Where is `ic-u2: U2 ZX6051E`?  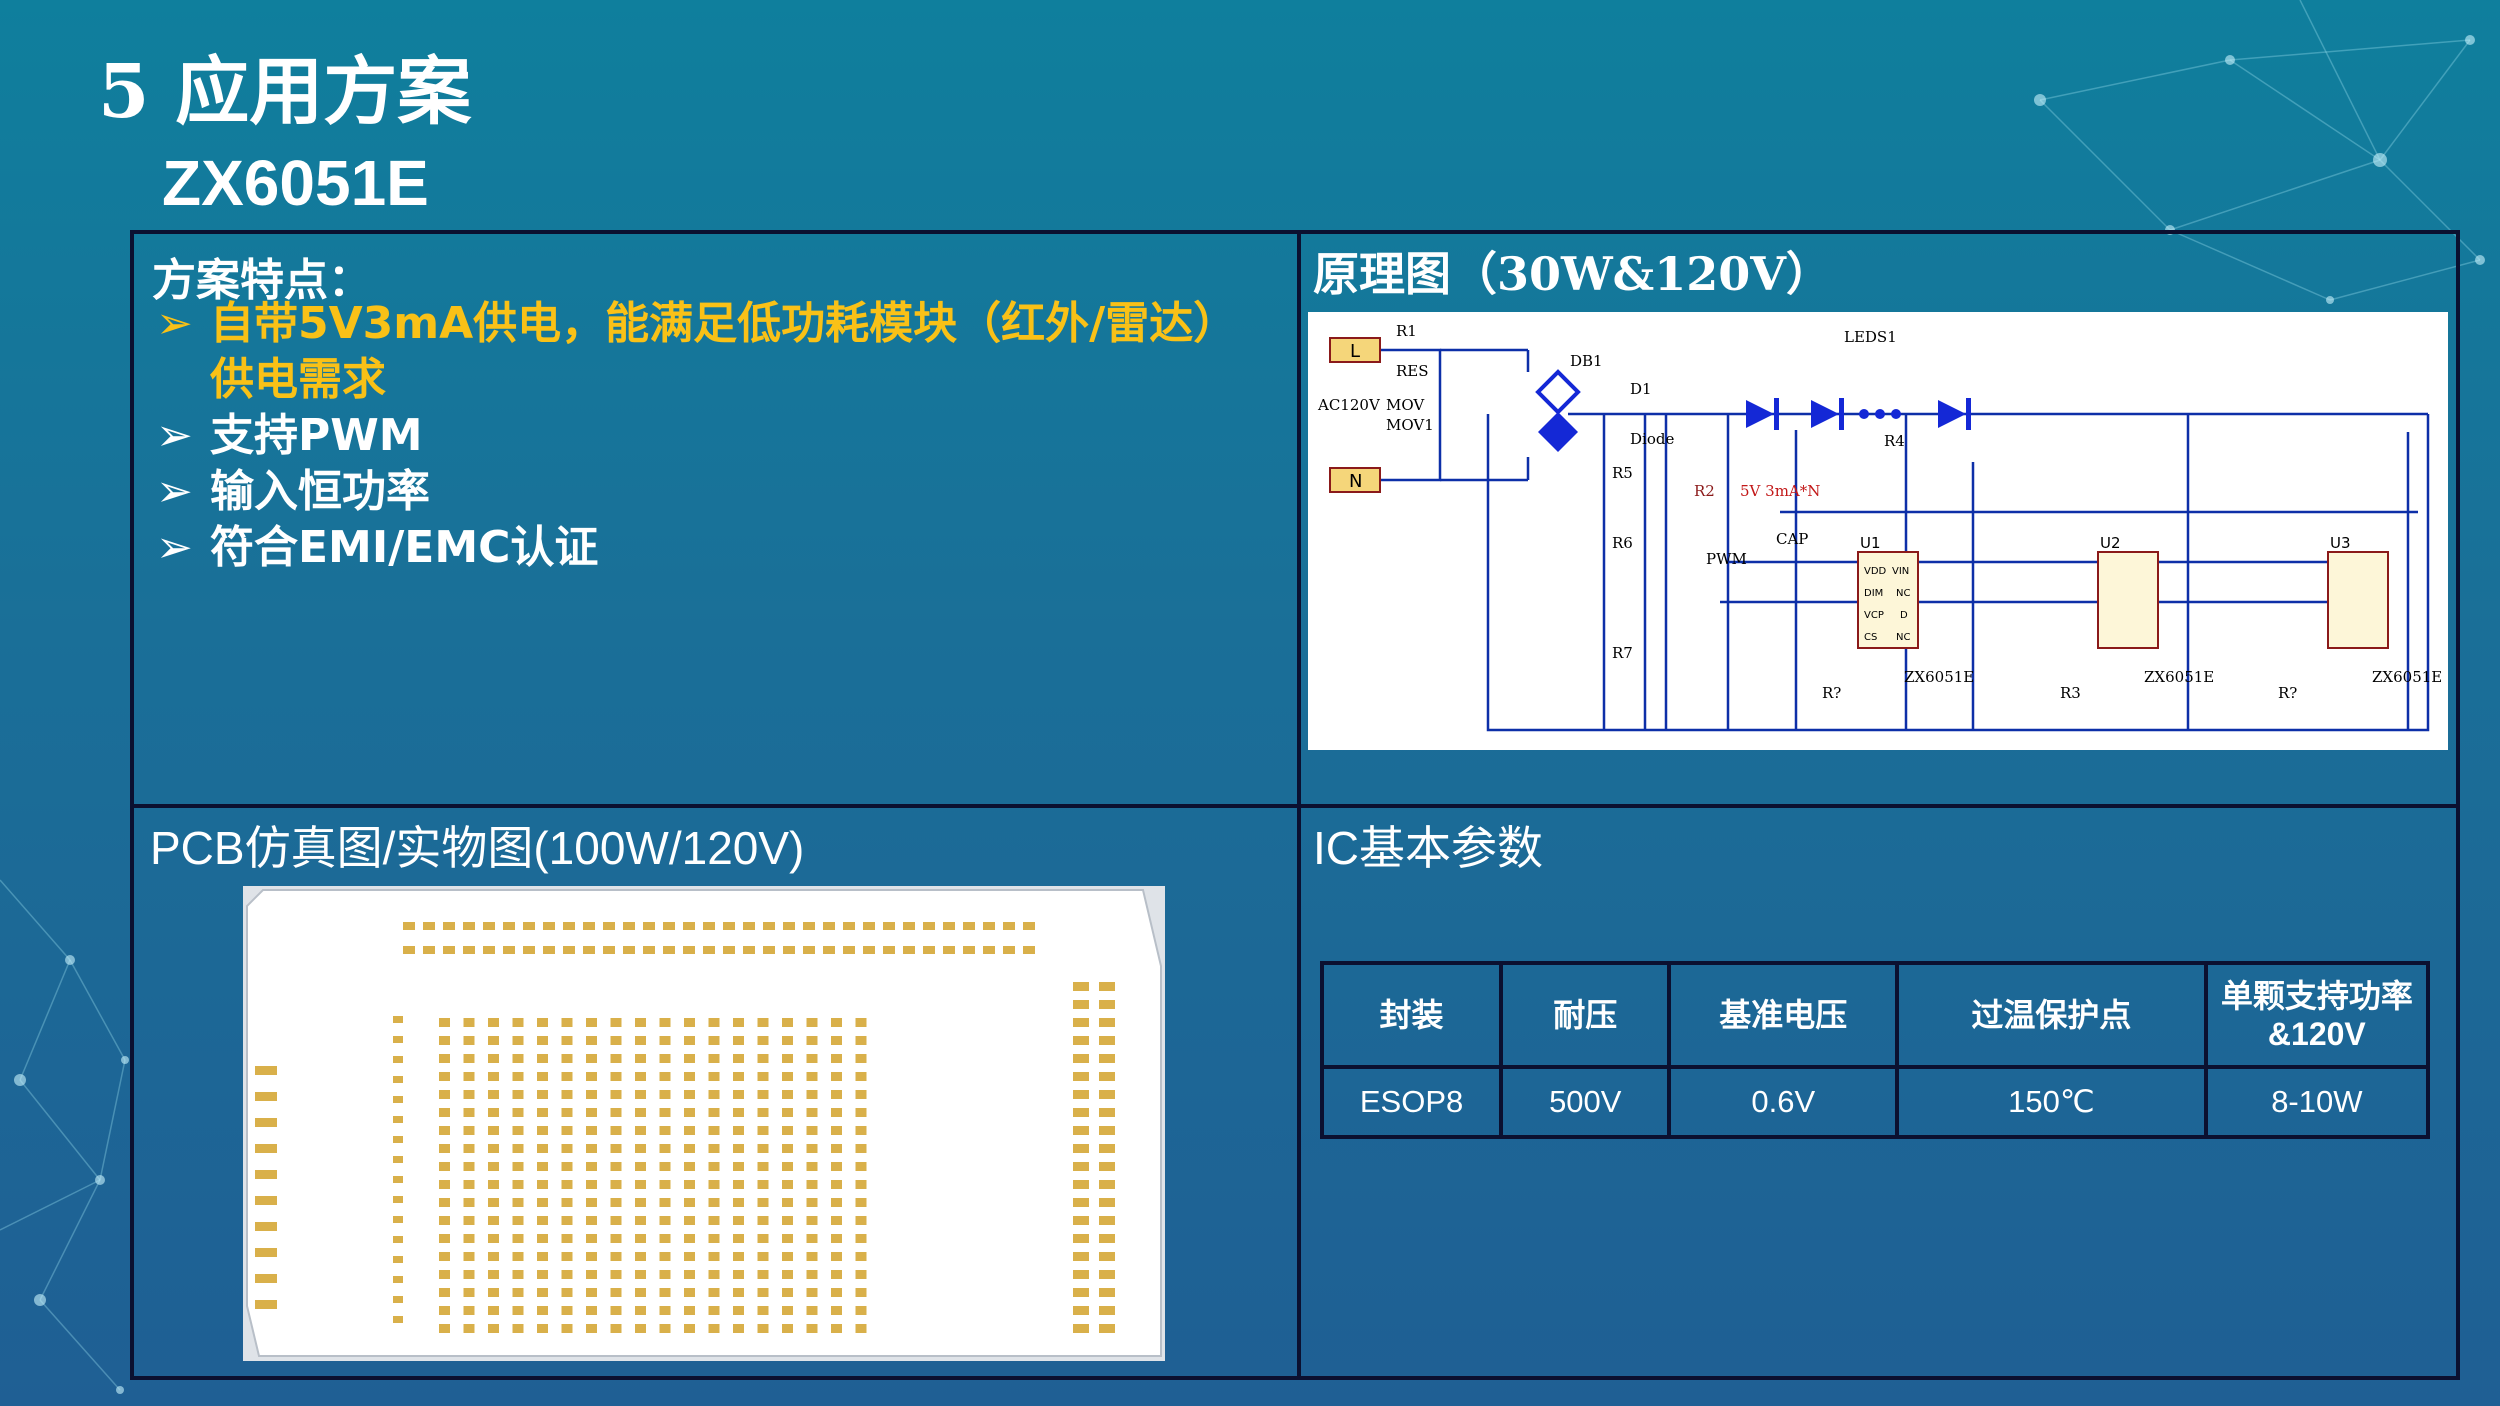 ic-u2: U2 ZX6051E is located at coordinates (2155, 610).